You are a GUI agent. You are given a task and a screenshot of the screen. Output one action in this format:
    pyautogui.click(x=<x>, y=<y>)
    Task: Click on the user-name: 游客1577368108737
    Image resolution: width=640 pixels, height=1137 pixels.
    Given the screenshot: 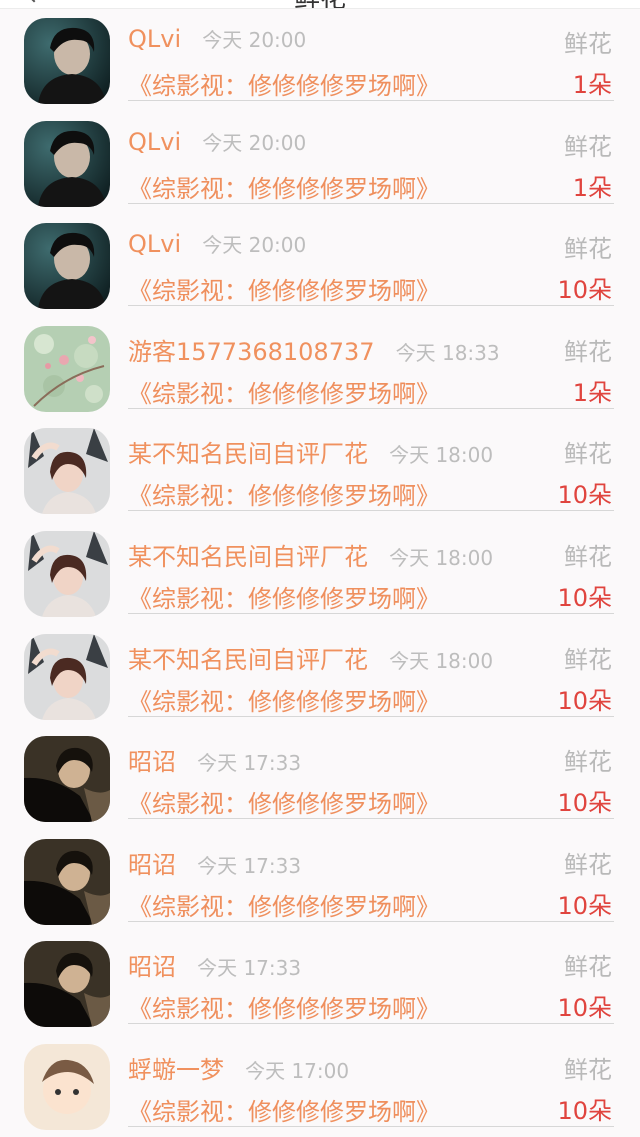 What is the action you would take?
    pyautogui.click(x=251, y=352)
    